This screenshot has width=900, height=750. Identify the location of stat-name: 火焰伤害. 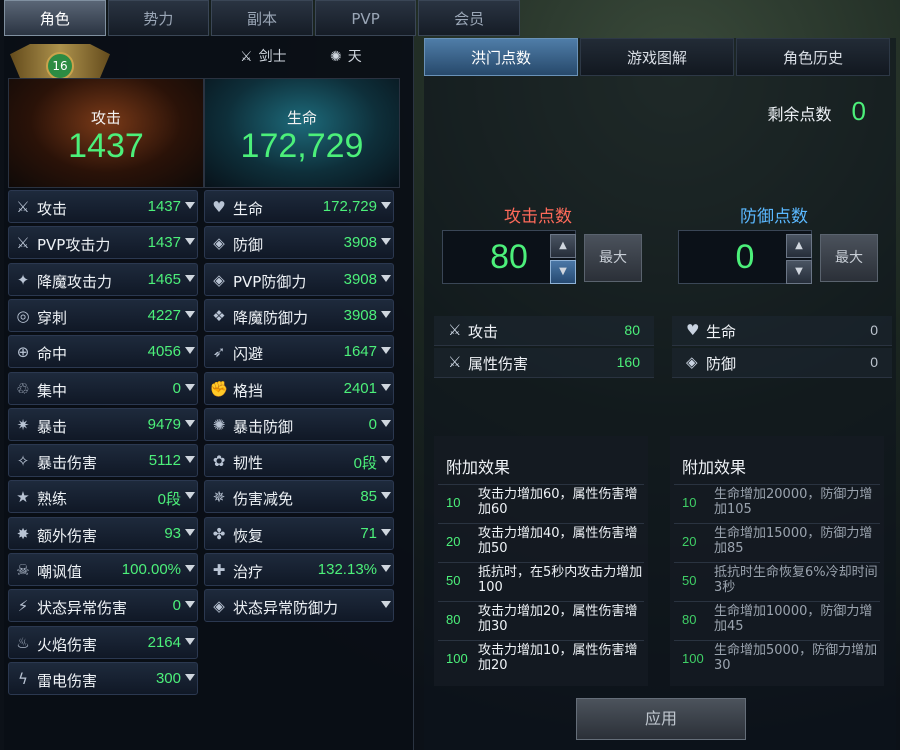
(67, 644).